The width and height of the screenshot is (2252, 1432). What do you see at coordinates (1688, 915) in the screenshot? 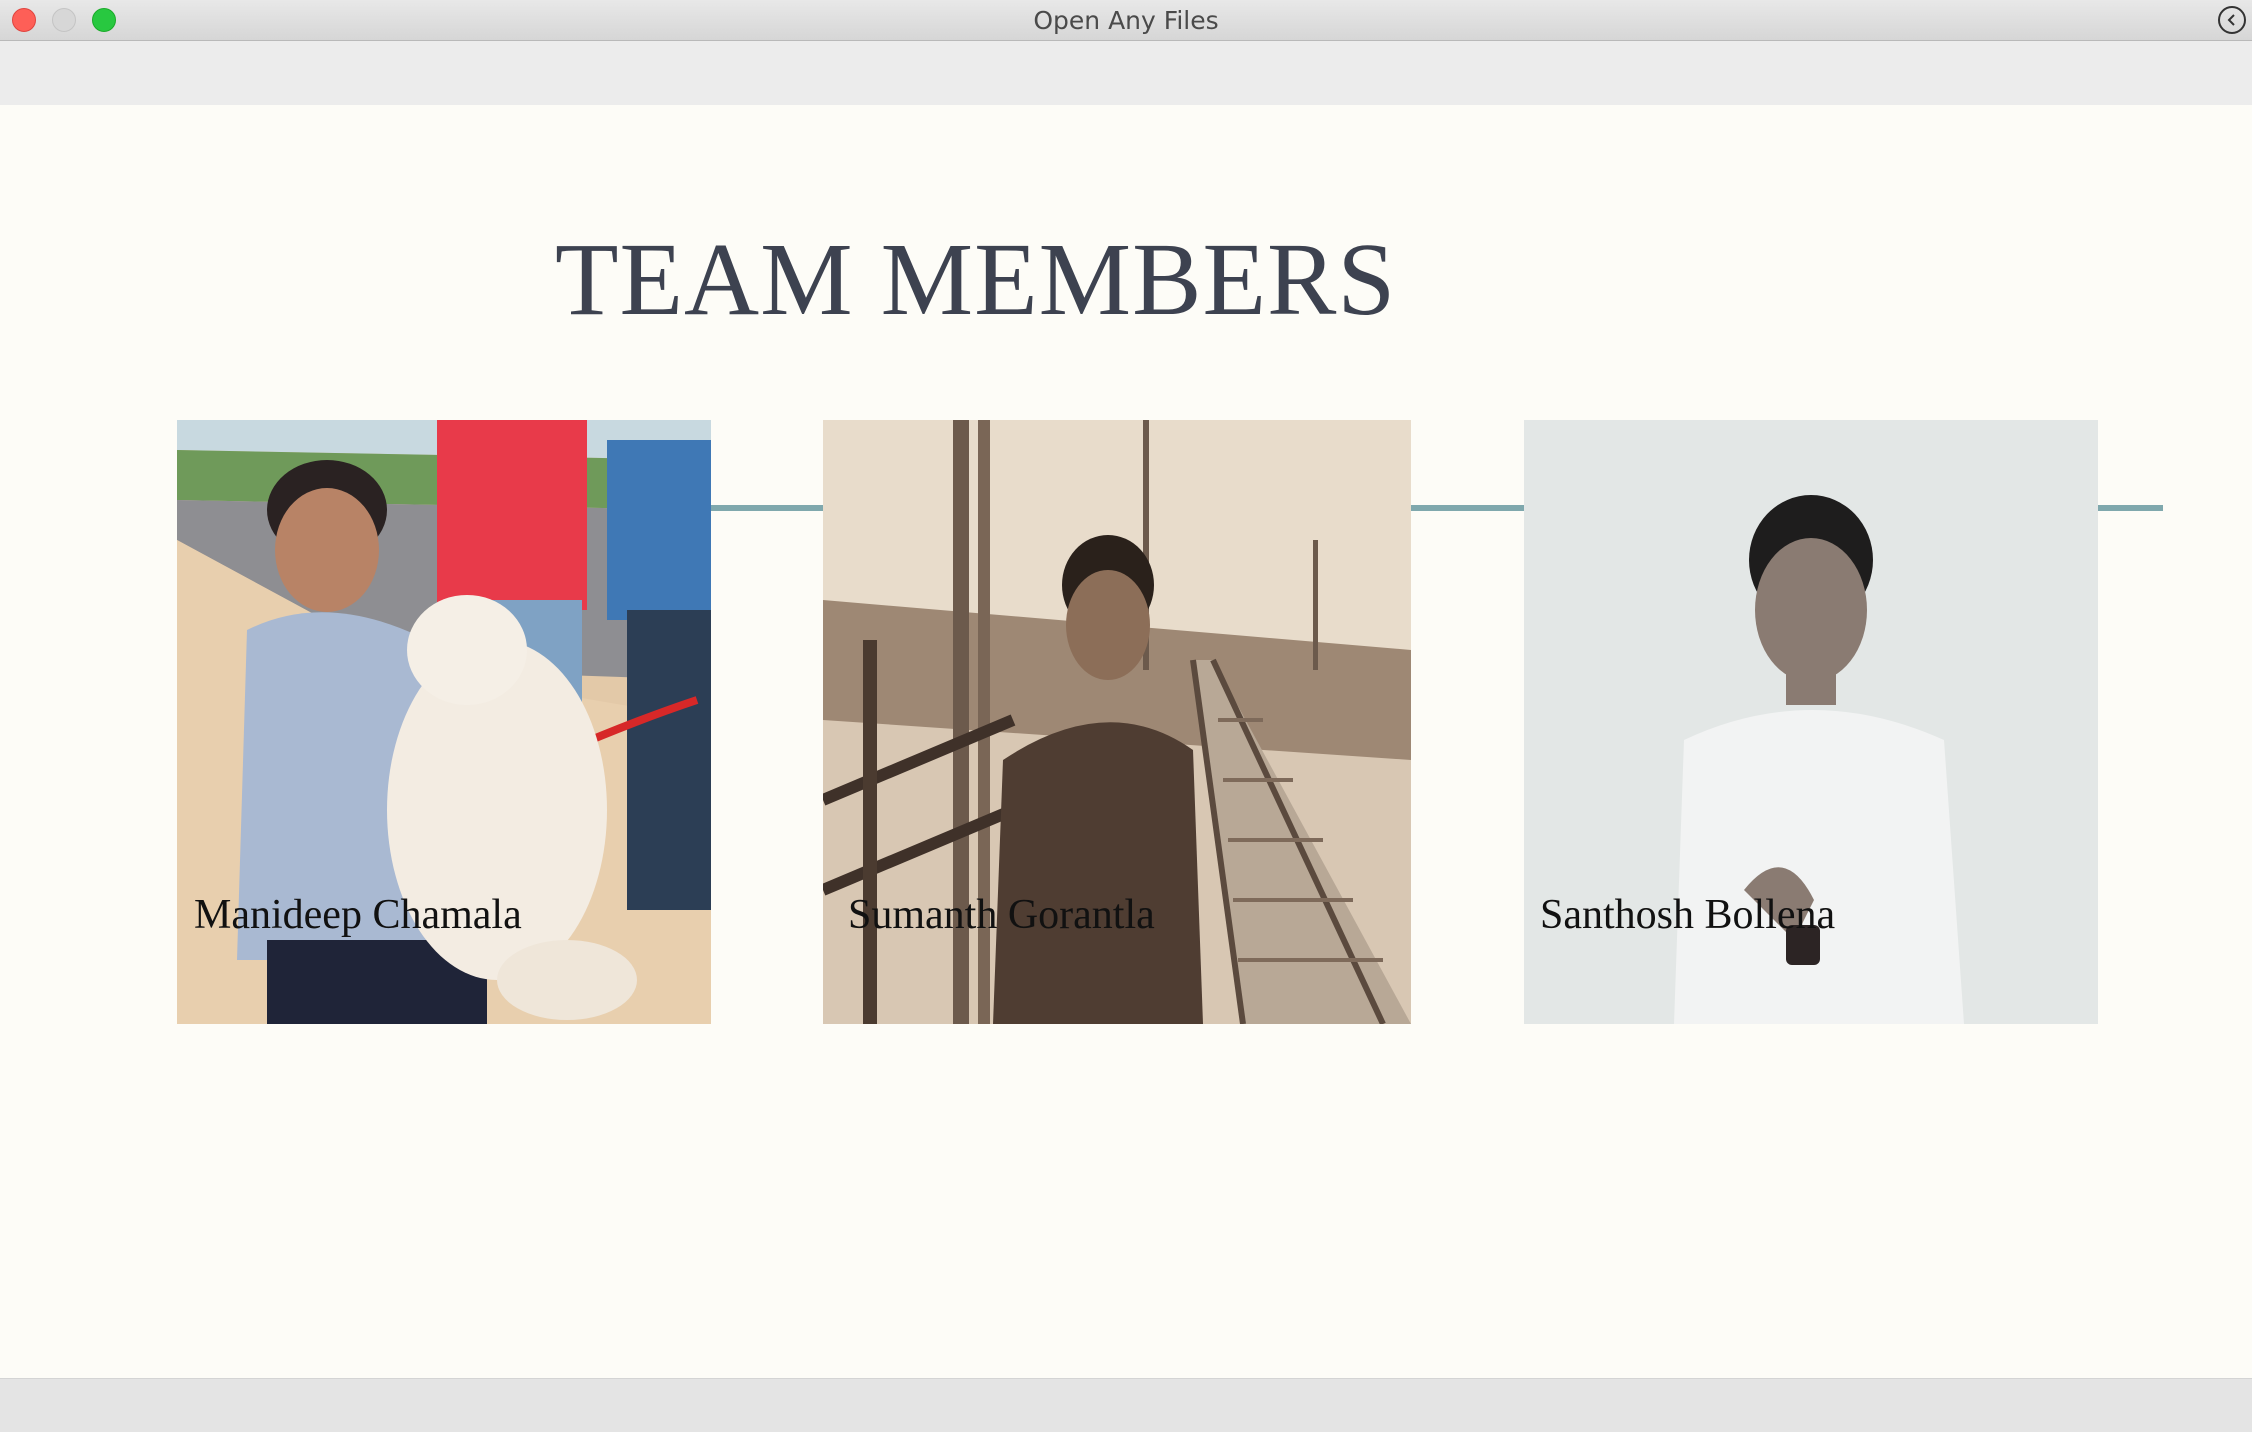
I see `member-name: Santhosh Bollena` at bounding box center [1688, 915].